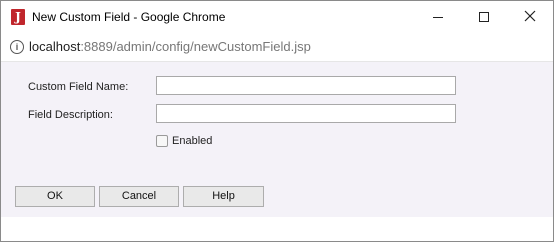  I want to click on minimize-button, so click(438, 17).